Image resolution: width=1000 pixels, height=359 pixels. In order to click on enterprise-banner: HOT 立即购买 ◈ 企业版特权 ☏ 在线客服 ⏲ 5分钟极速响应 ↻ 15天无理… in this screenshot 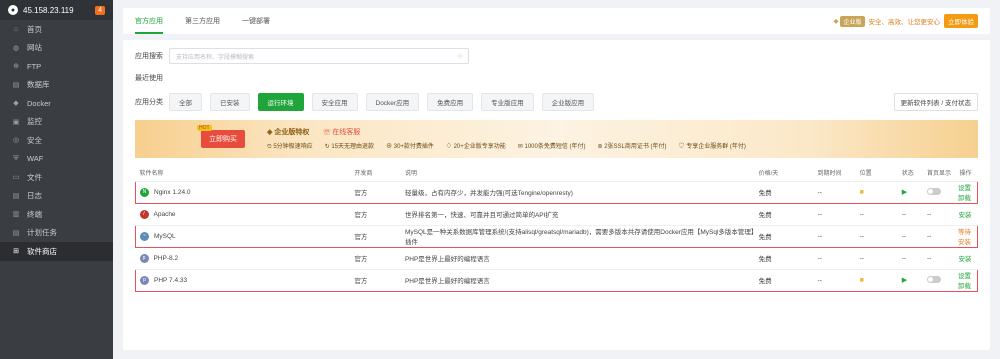, I will do `click(556, 139)`.